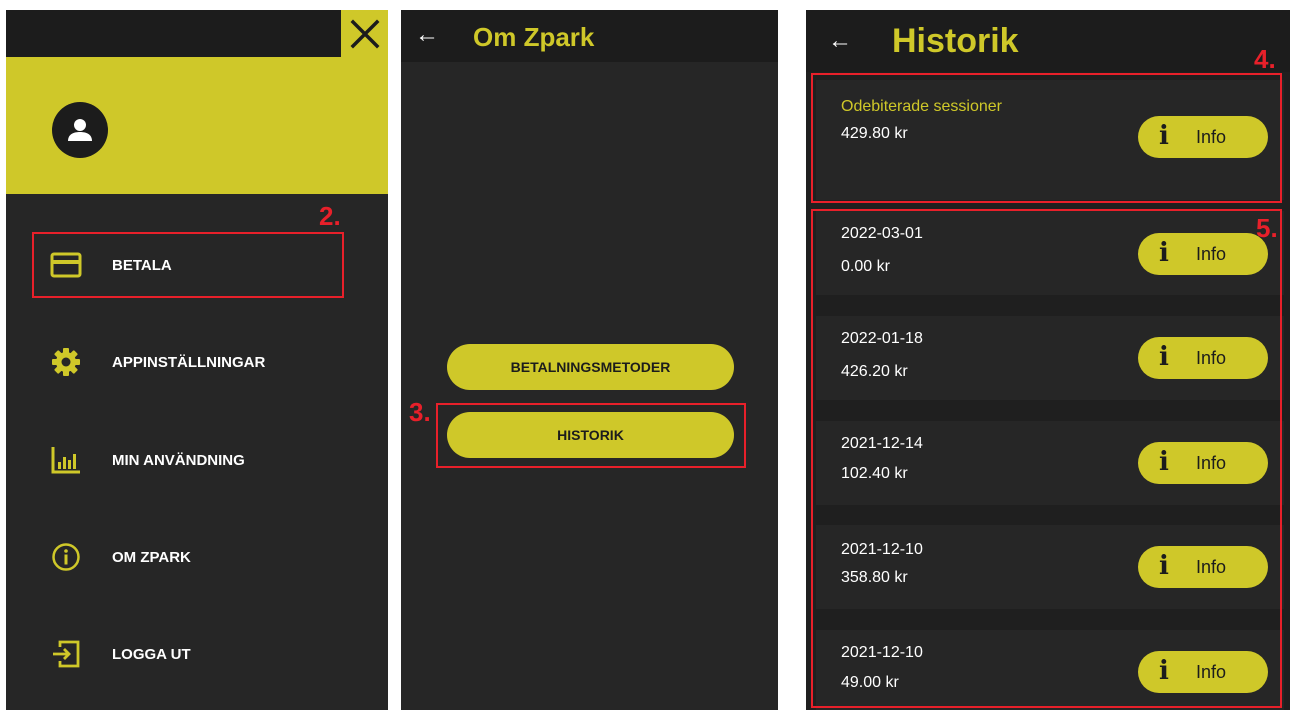  I want to click on history-list-item: 2021-12-14 102.40 kr i Info, so click(1050, 463).